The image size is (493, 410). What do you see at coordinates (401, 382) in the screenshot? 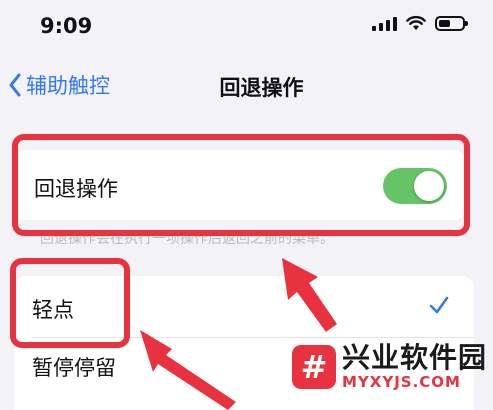
I see `watermark-url: MYXYJS.COM` at bounding box center [401, 382].